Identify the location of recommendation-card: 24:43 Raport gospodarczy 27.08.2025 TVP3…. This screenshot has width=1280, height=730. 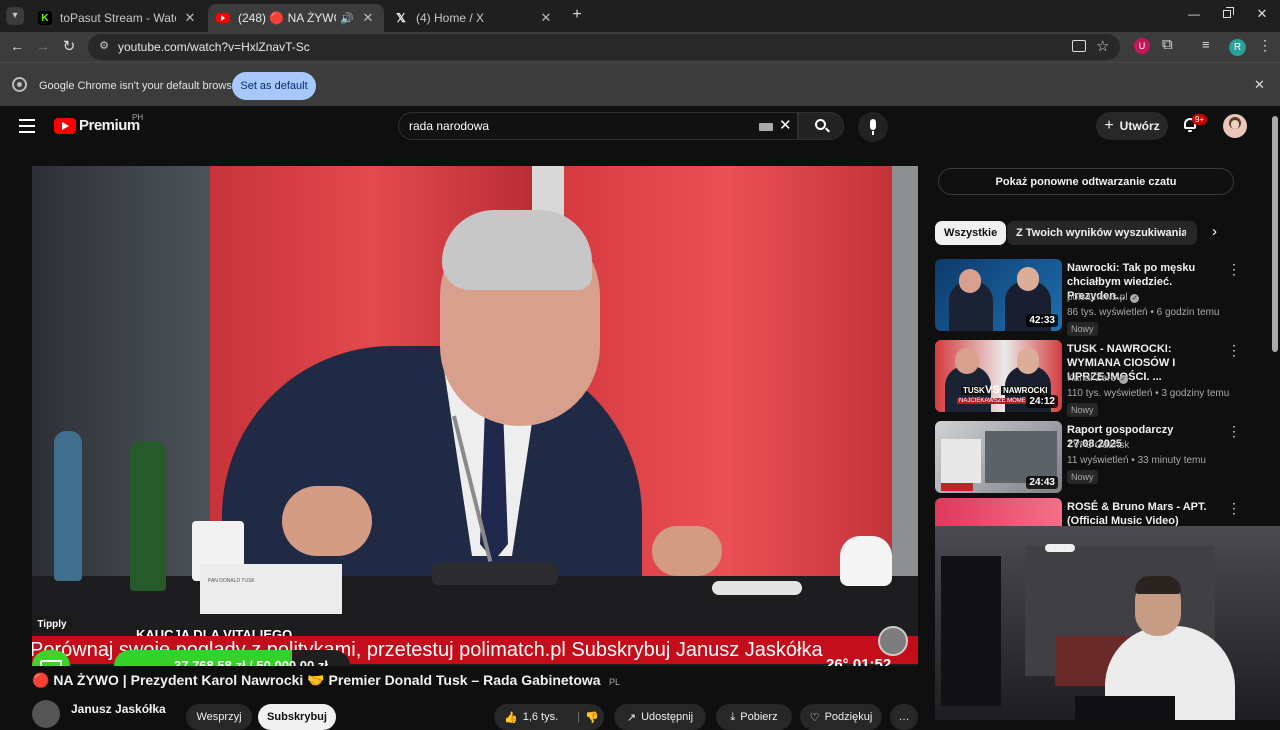
(1088, 457).